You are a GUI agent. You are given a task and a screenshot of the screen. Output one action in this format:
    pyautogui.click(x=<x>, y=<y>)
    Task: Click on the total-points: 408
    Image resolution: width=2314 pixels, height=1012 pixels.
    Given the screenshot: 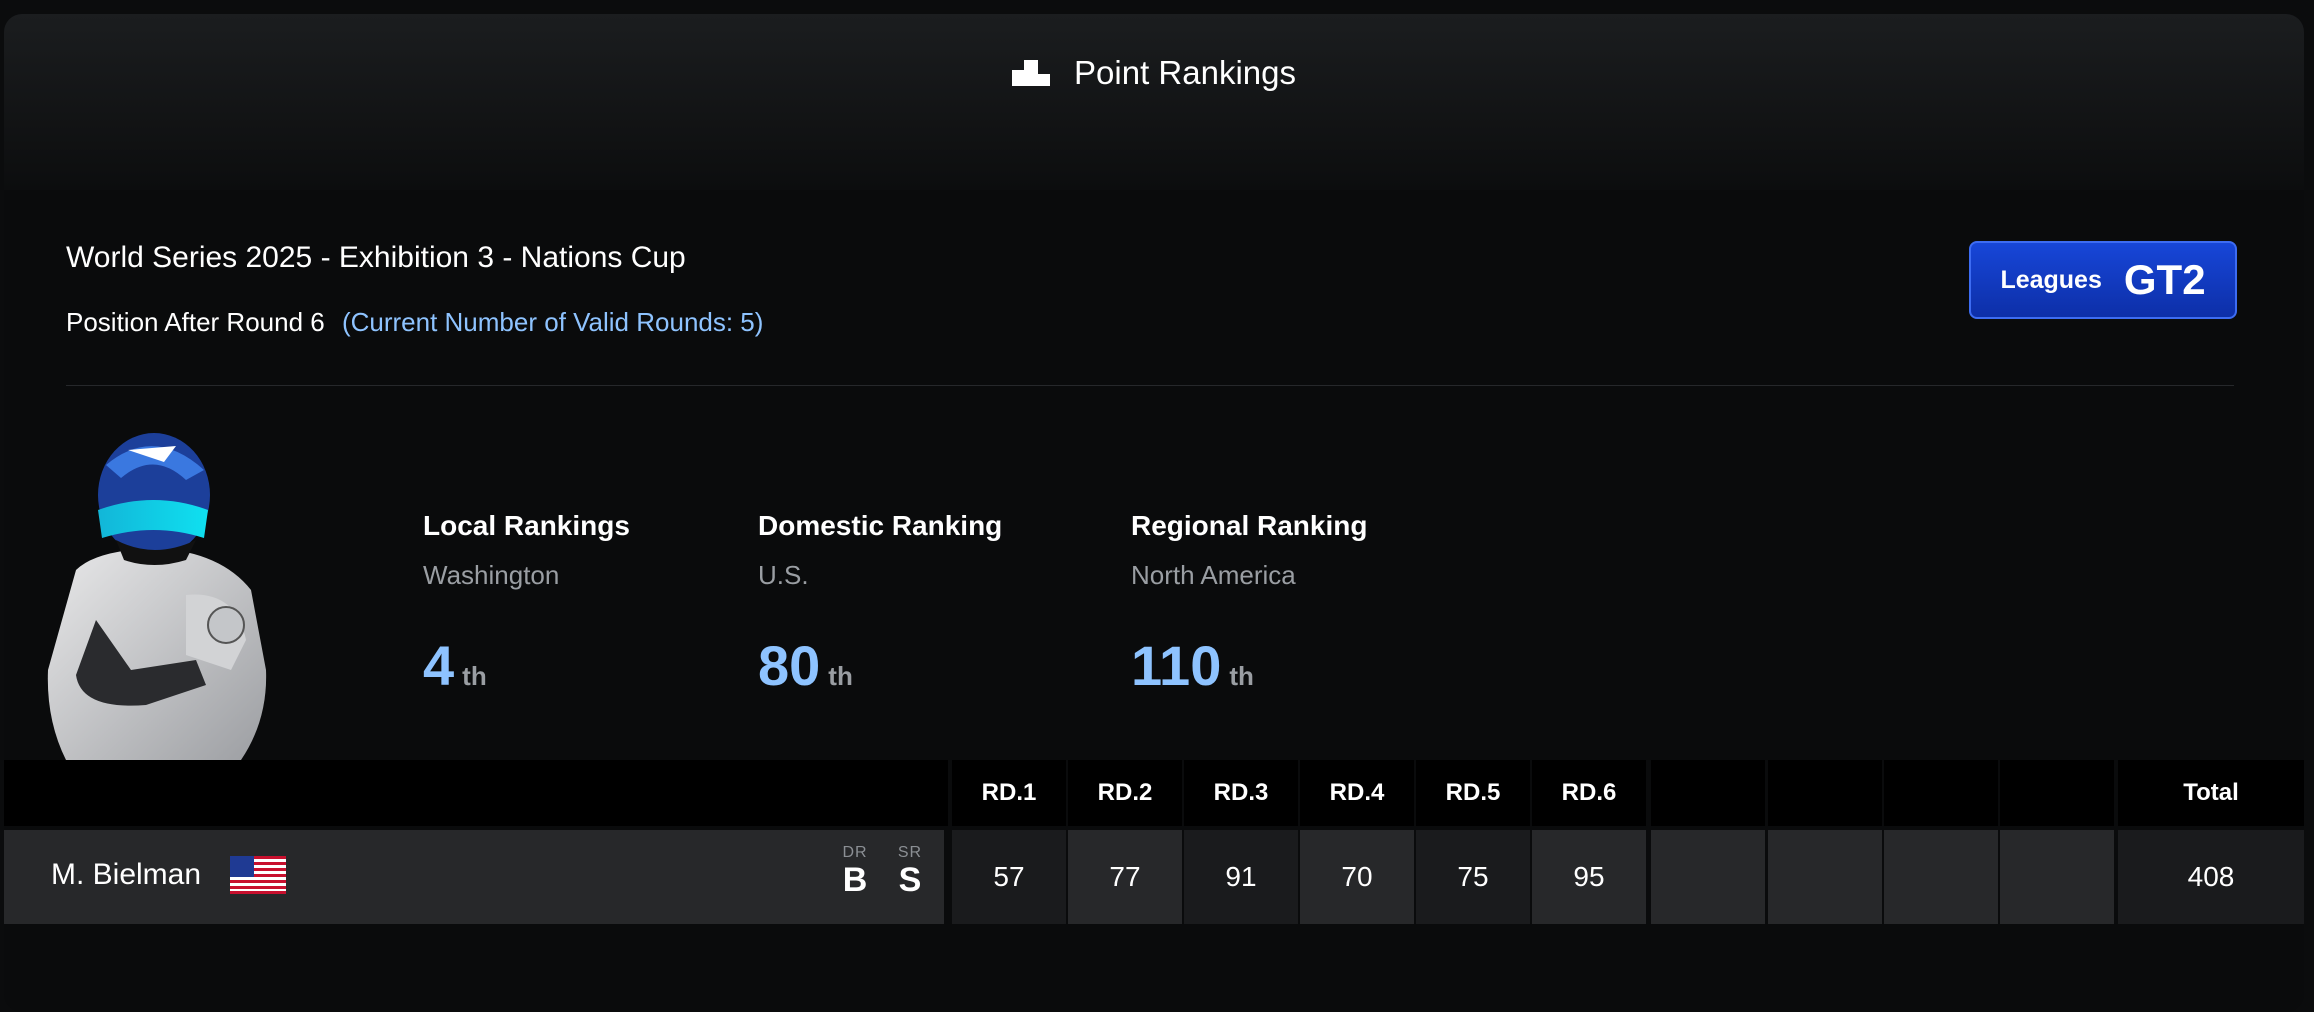 What is the action you would take?
    pyautogui.click(x=2211, y=877)
    